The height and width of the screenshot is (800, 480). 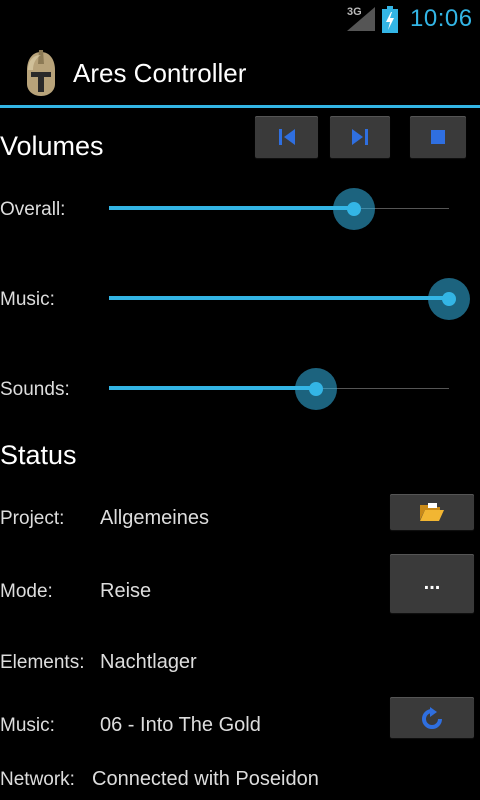 I want to click on skip-previous-icon, so click(x=286, y=137).